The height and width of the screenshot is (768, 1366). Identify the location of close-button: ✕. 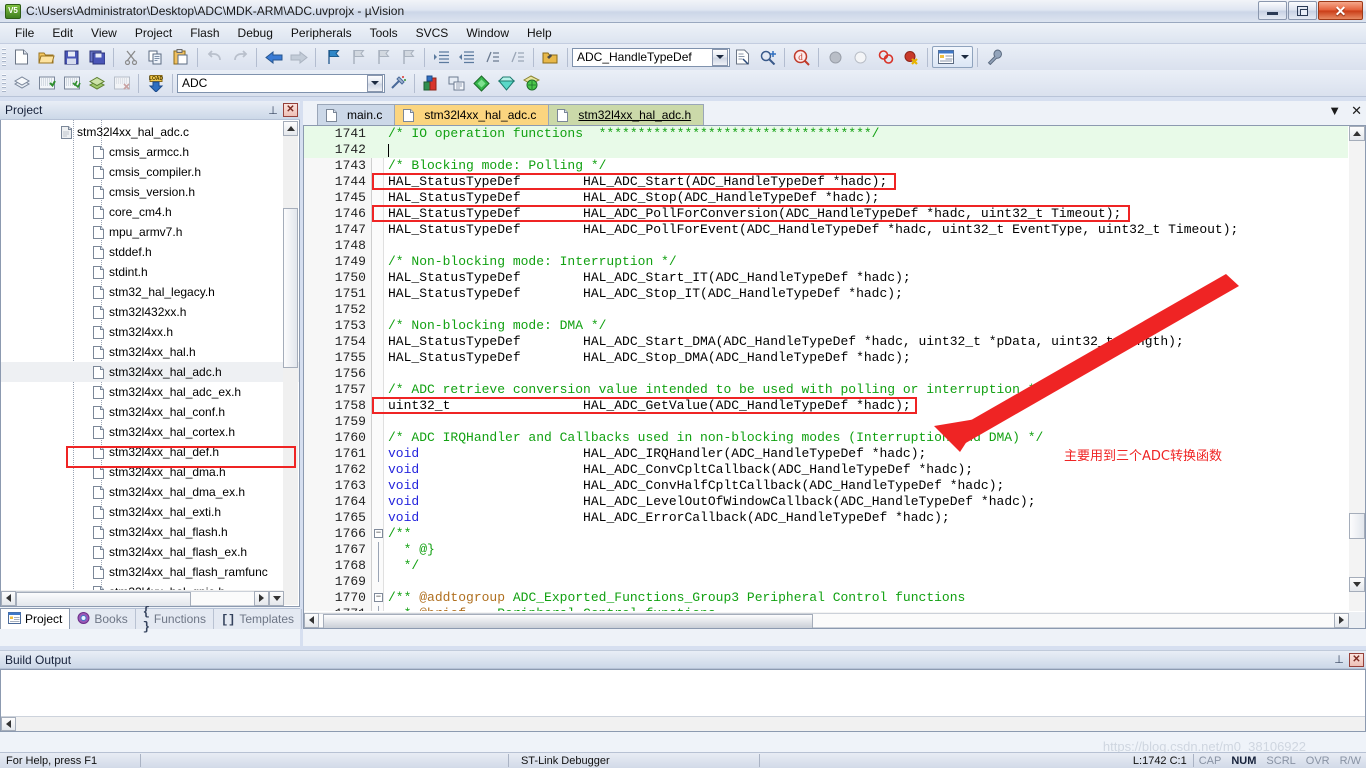
(1340, 10).